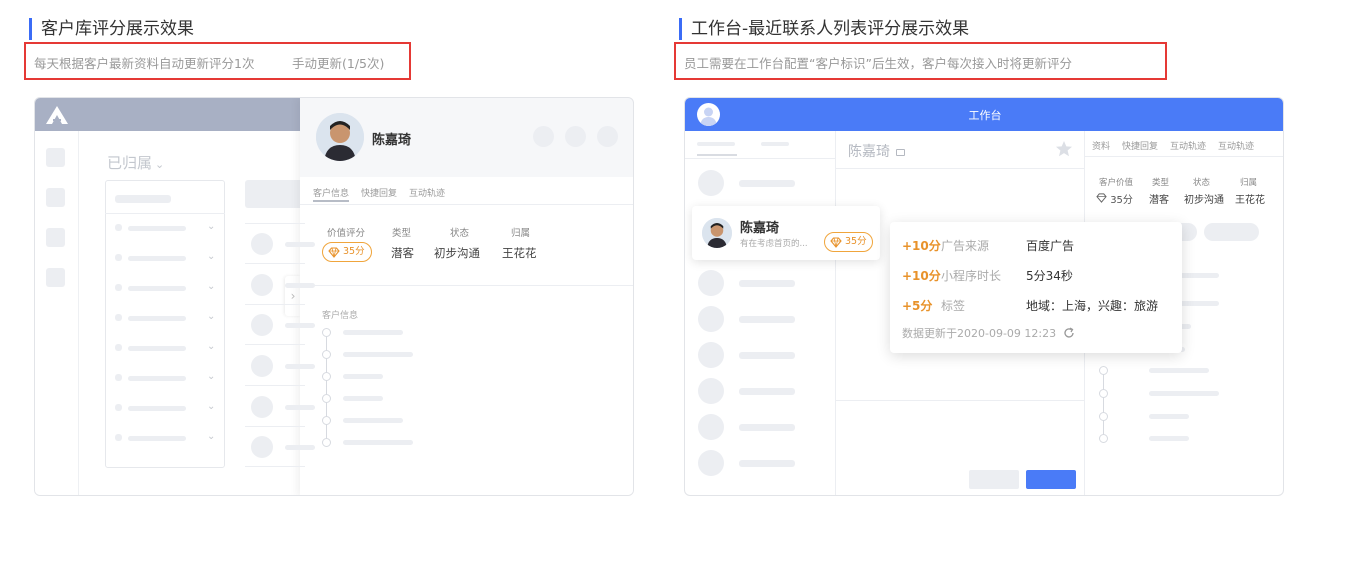 The image size is (1351, 566). I want to click on contact-score-badge: 35分, so click(848, 242).